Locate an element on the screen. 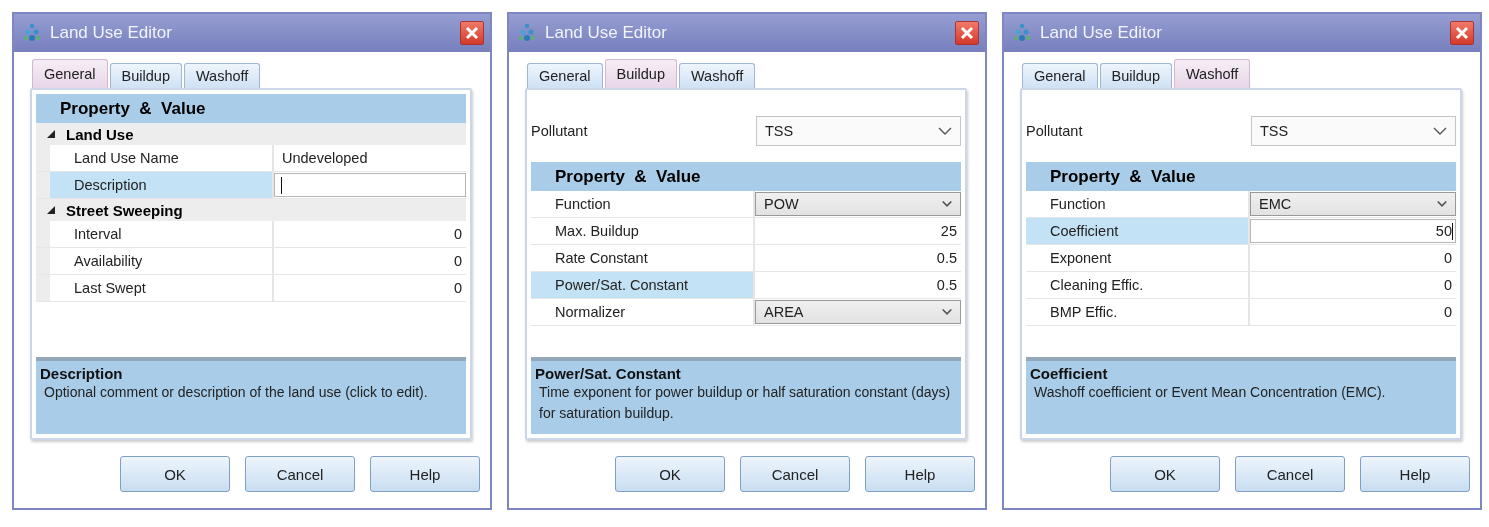 The image size is (1489, 527). value-dropdown: AREA is located at coordinates (858, 312).